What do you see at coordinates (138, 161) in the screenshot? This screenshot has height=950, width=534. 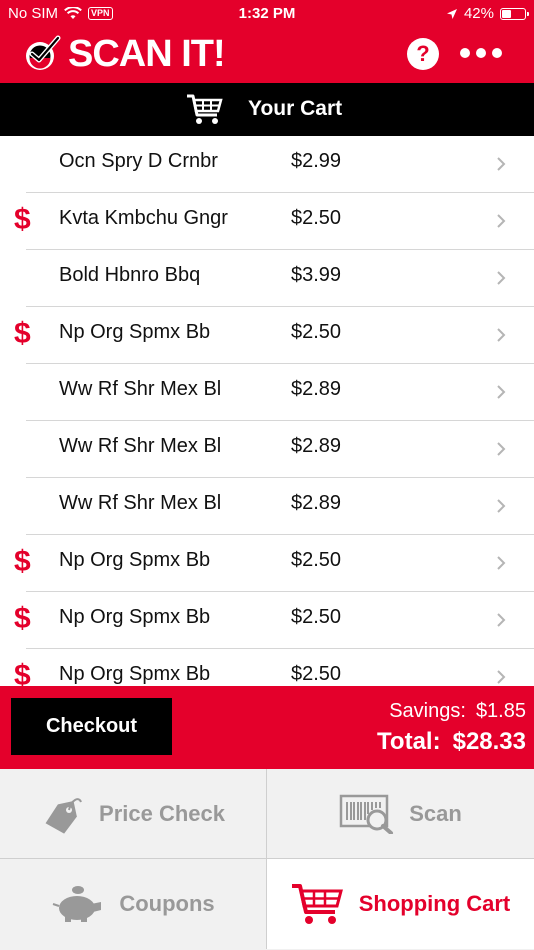 I see `item-name: Ocn Spry D Crnbr` at bounding box center [138, 161].